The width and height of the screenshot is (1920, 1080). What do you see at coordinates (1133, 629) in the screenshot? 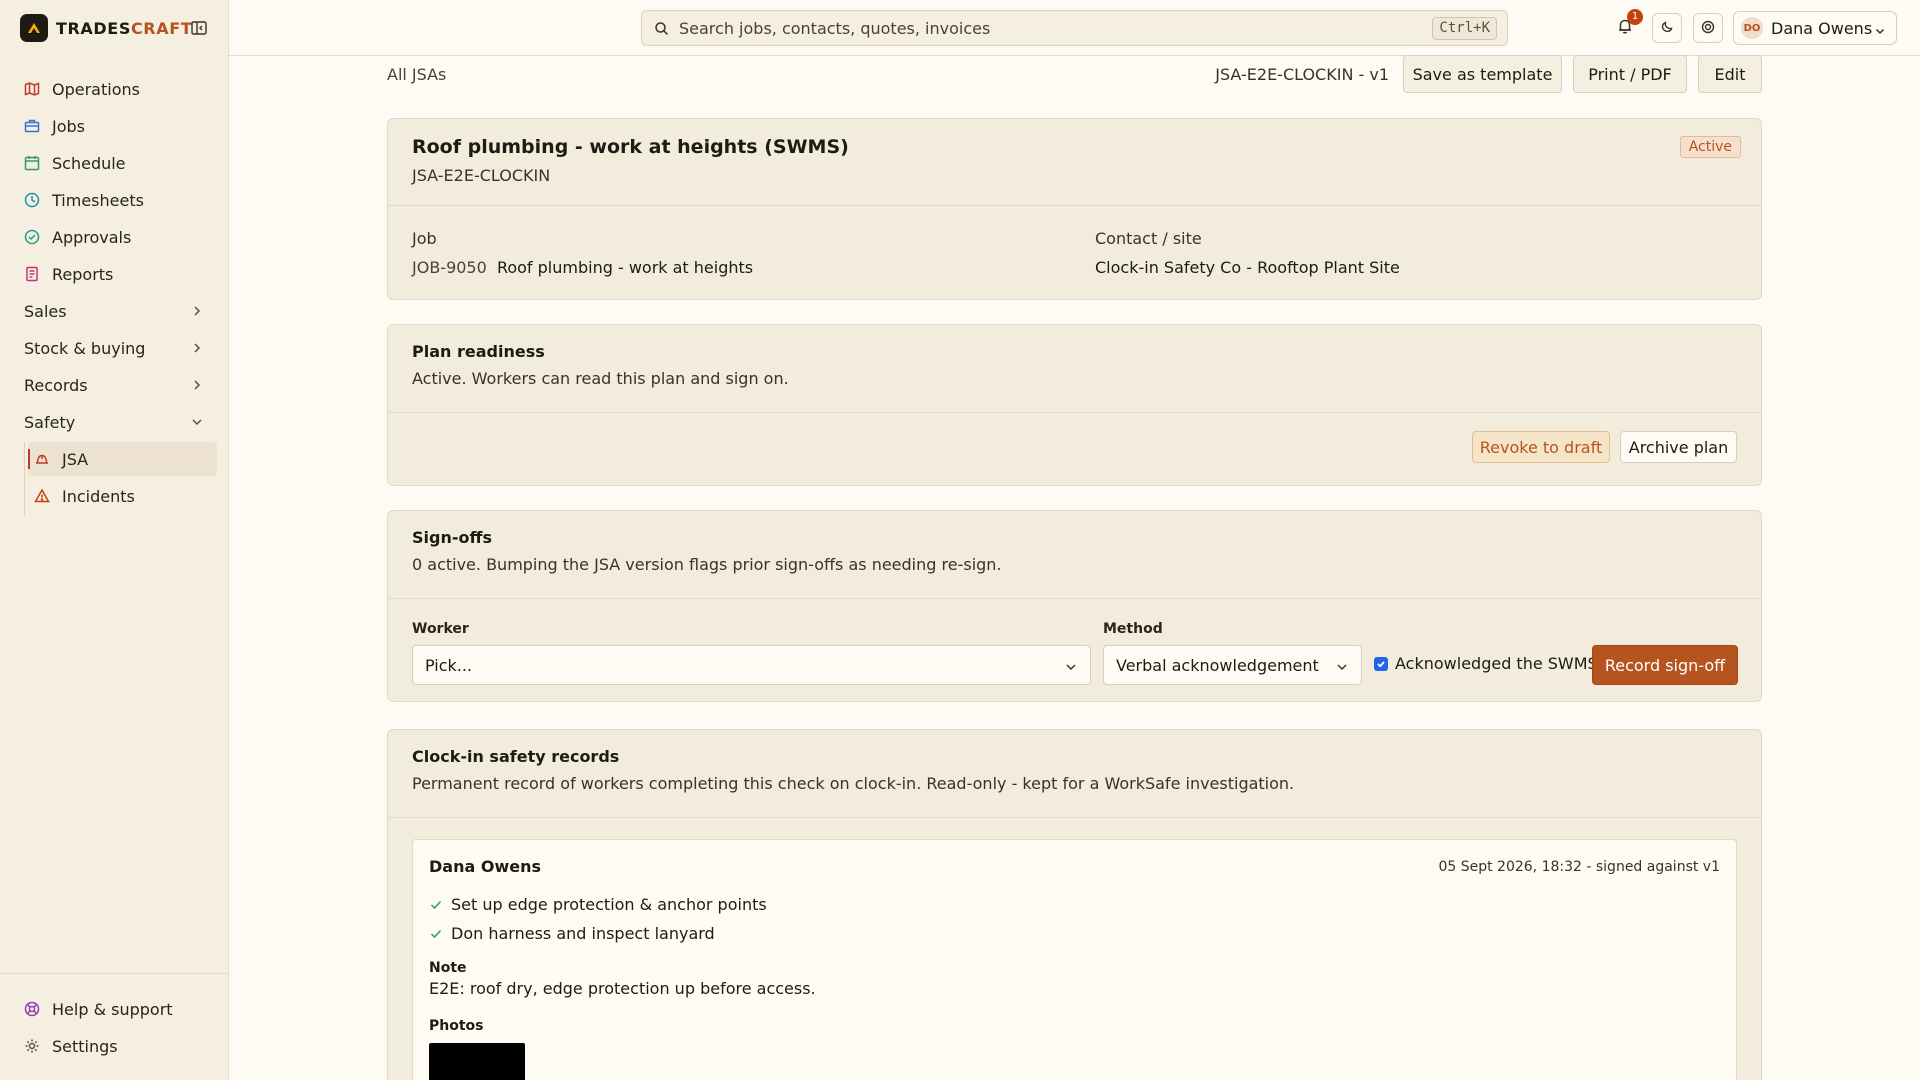
I see `method-label: Method` at bounding box center [1133, 629].